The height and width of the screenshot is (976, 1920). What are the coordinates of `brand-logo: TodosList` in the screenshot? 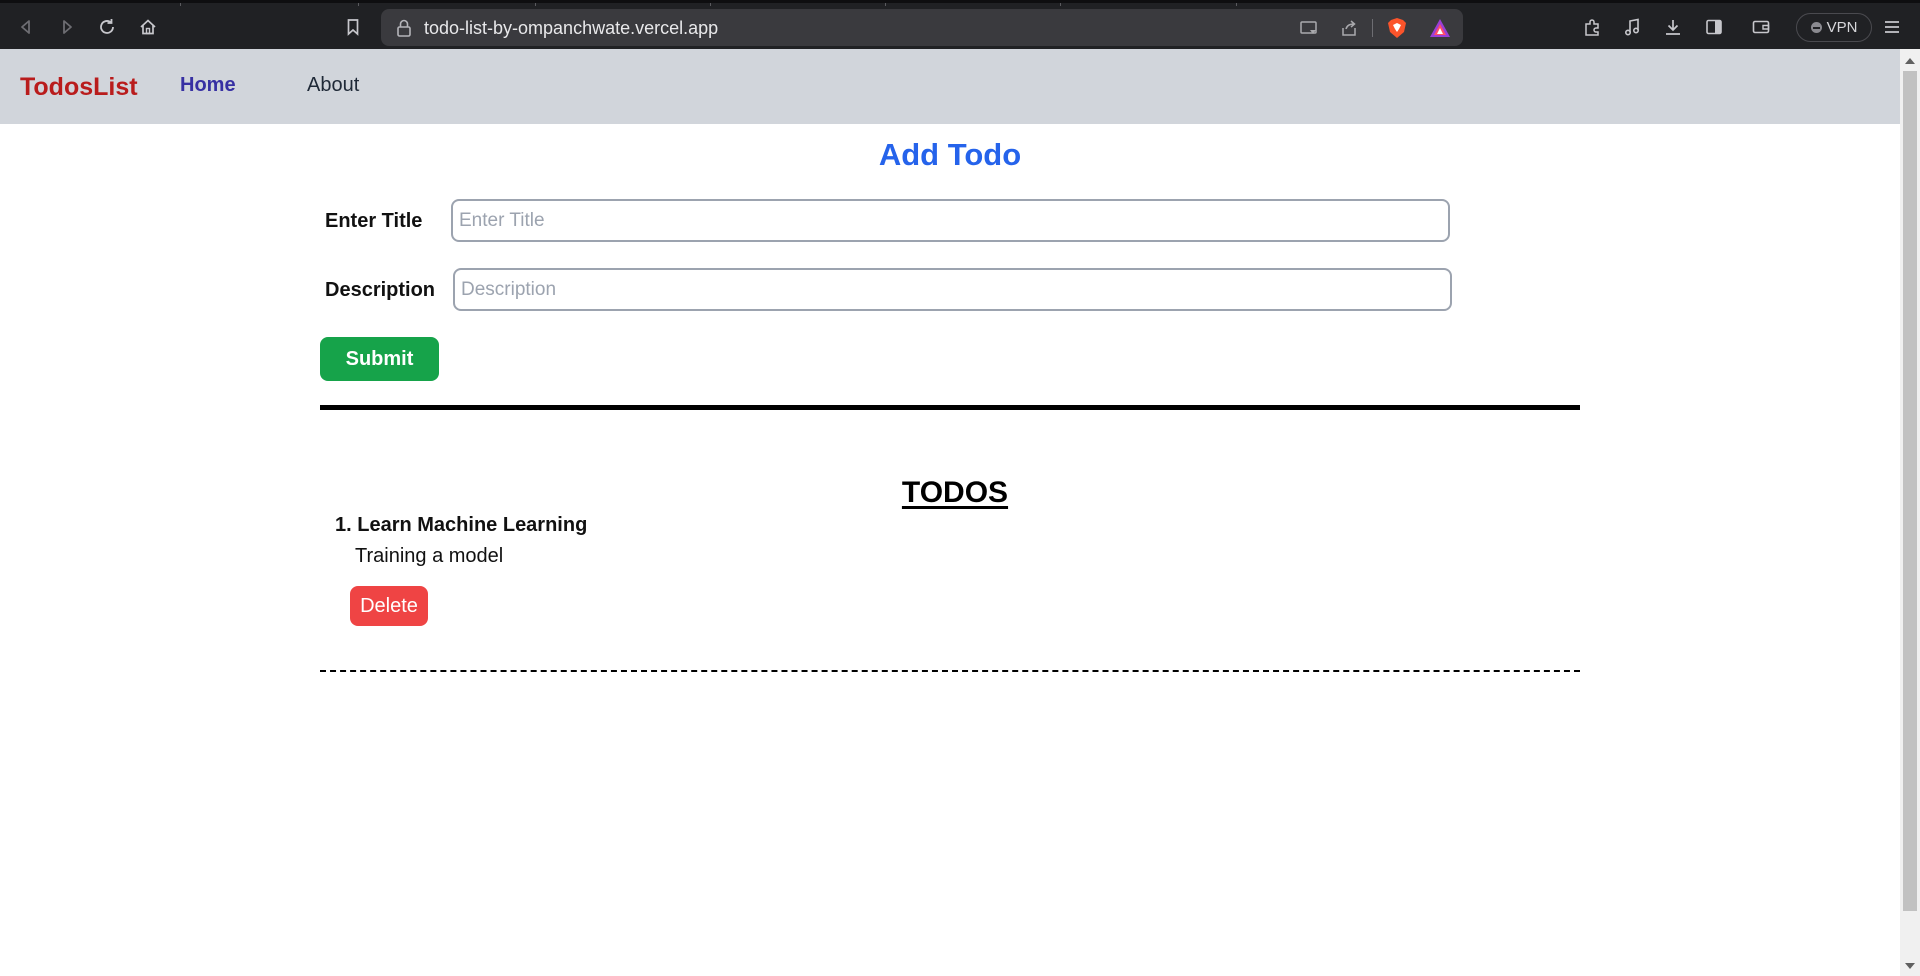 It's located at (79, 87).